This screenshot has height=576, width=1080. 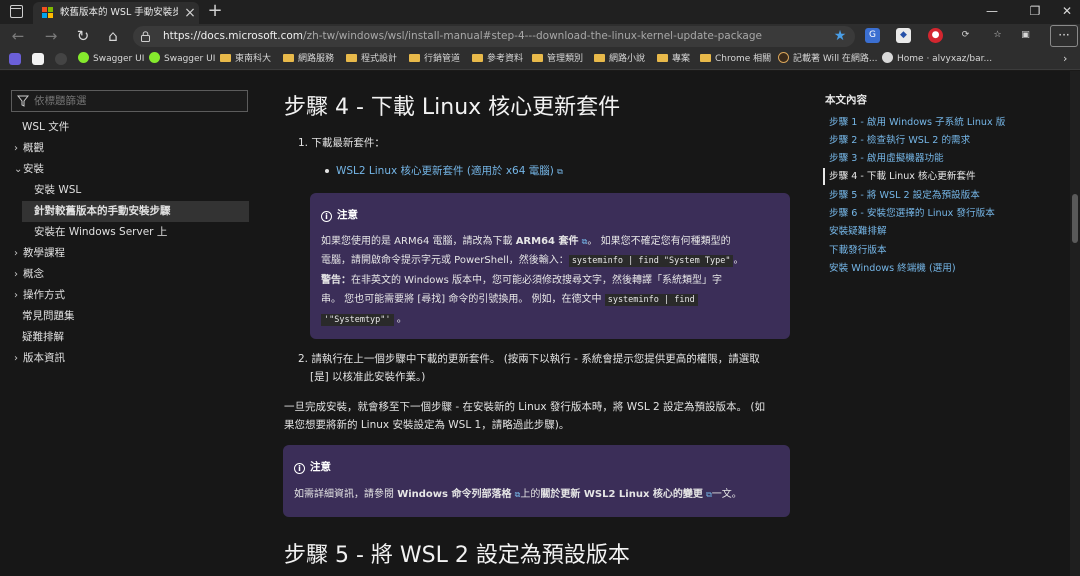 What do you see at coordinates (619, 59) in the screenshot?
I see `bookmark-folder: 網路小說` at bounding box center [619, 59].